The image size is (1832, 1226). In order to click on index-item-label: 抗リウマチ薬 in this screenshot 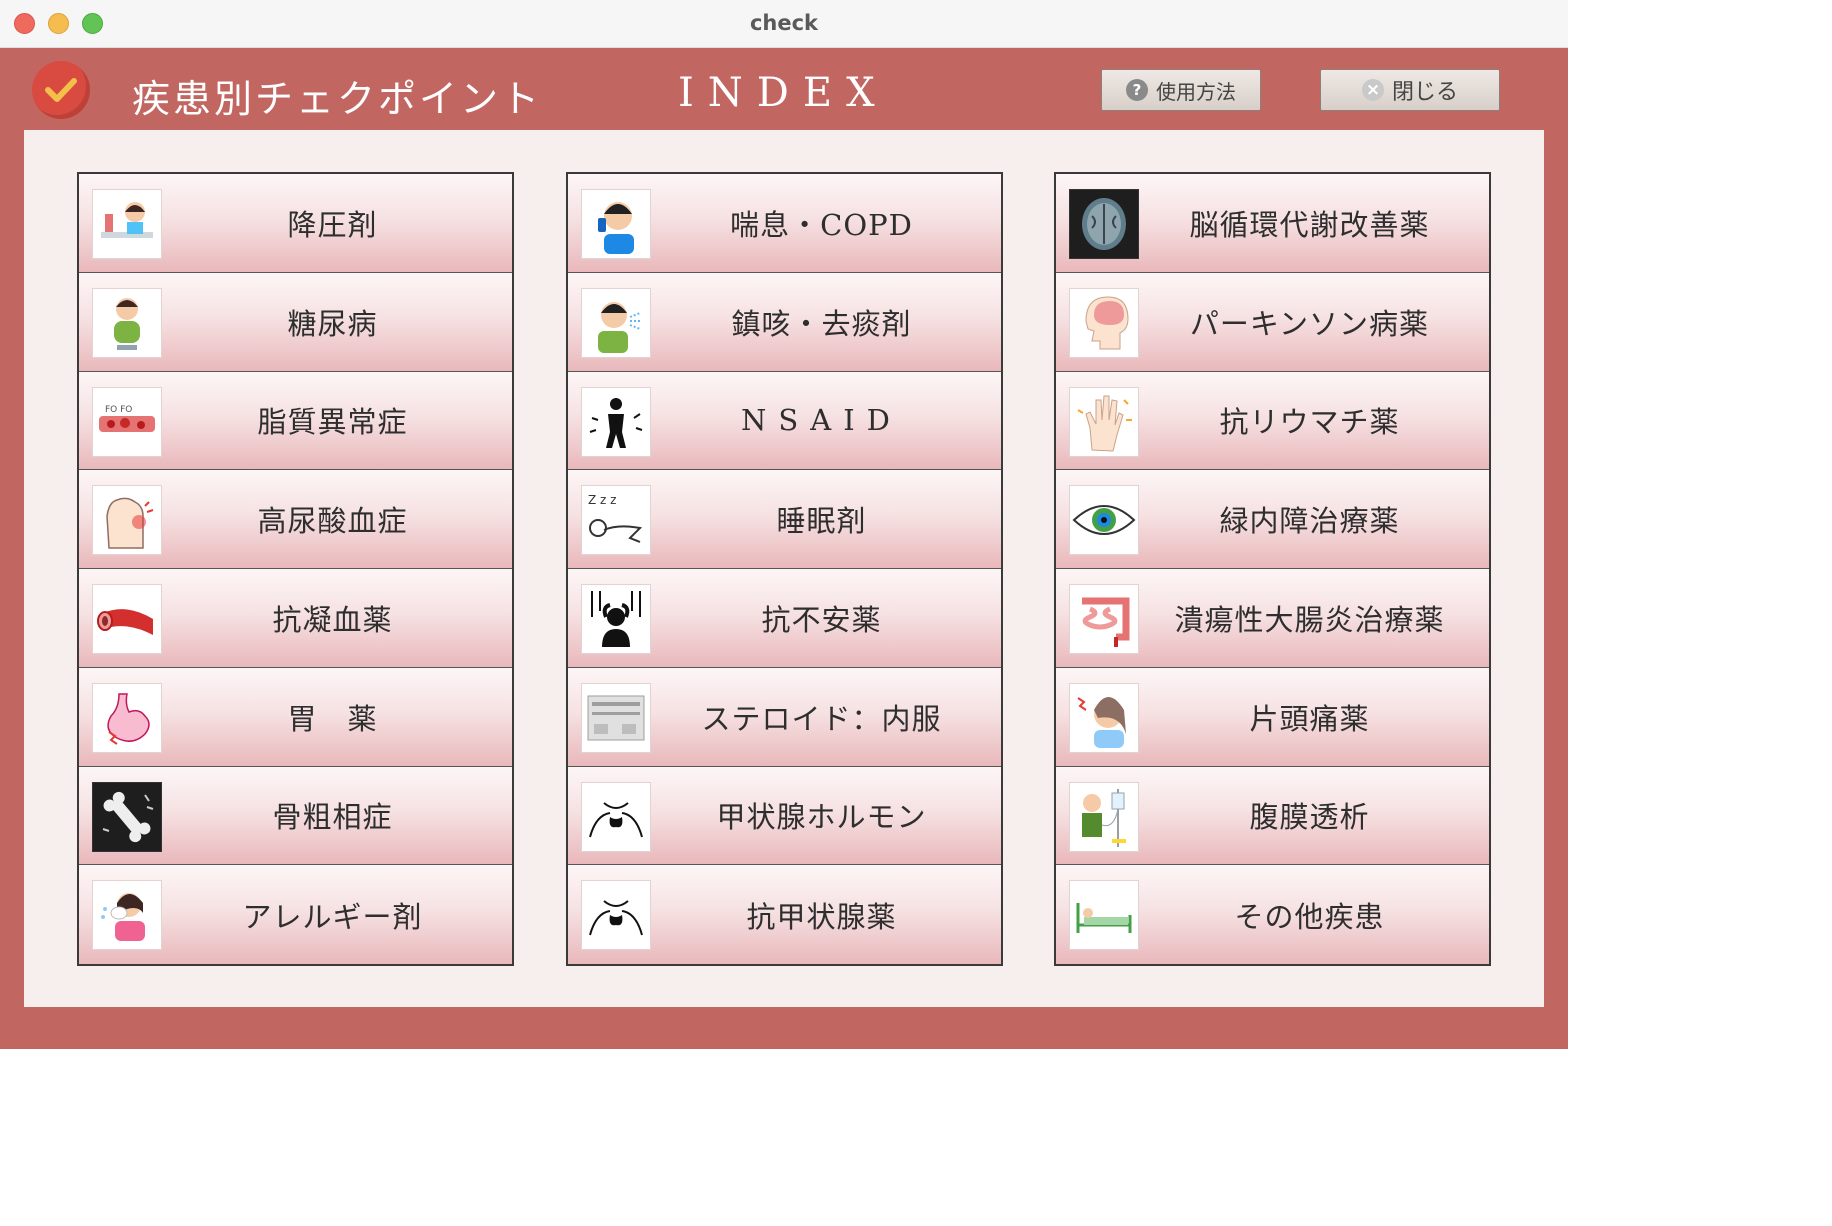, I will do `click(1309, 422)`.